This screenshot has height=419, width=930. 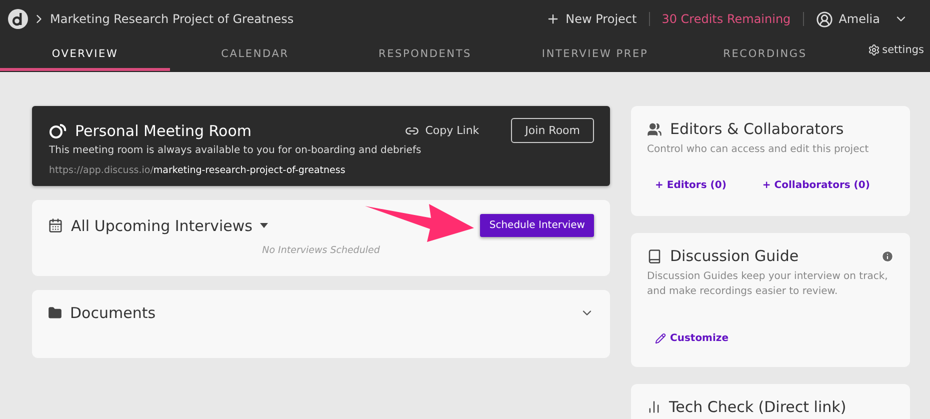 I want to click on add-people-link: + Collaborators (0), so click(x=816, y=185).